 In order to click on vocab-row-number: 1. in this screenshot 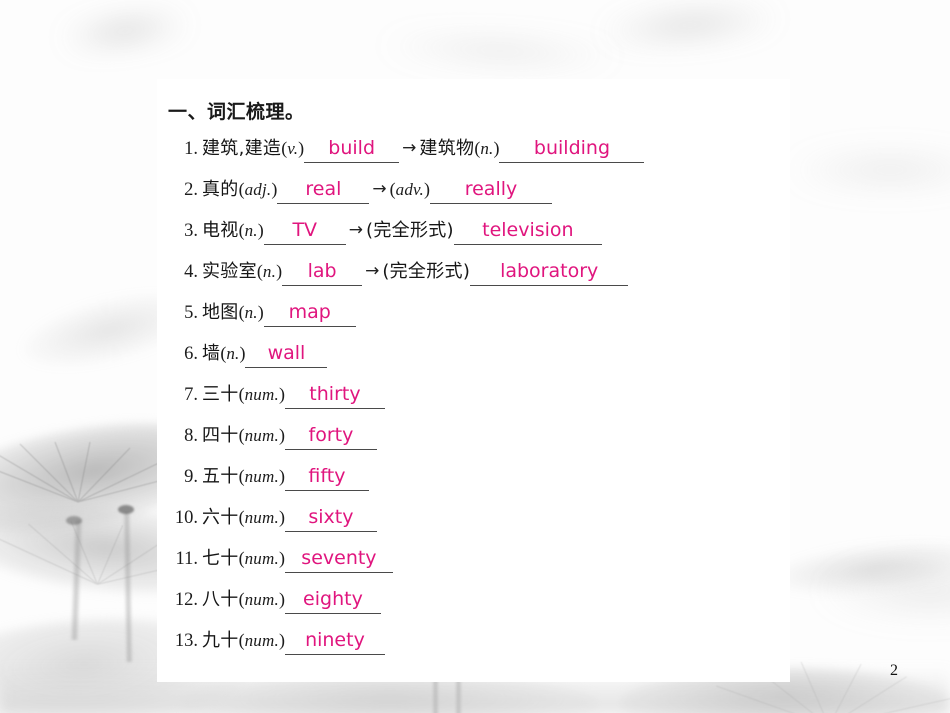, I will do `click(191, 149)`.